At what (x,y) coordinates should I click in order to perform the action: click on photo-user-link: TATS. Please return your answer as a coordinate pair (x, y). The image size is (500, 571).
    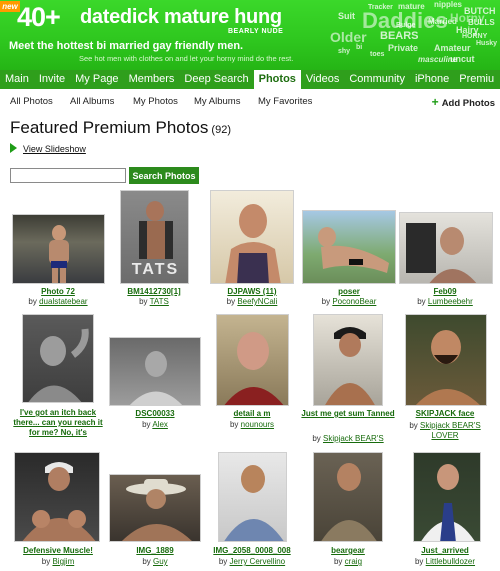
    Looking at the image, I should click on (159, 301).